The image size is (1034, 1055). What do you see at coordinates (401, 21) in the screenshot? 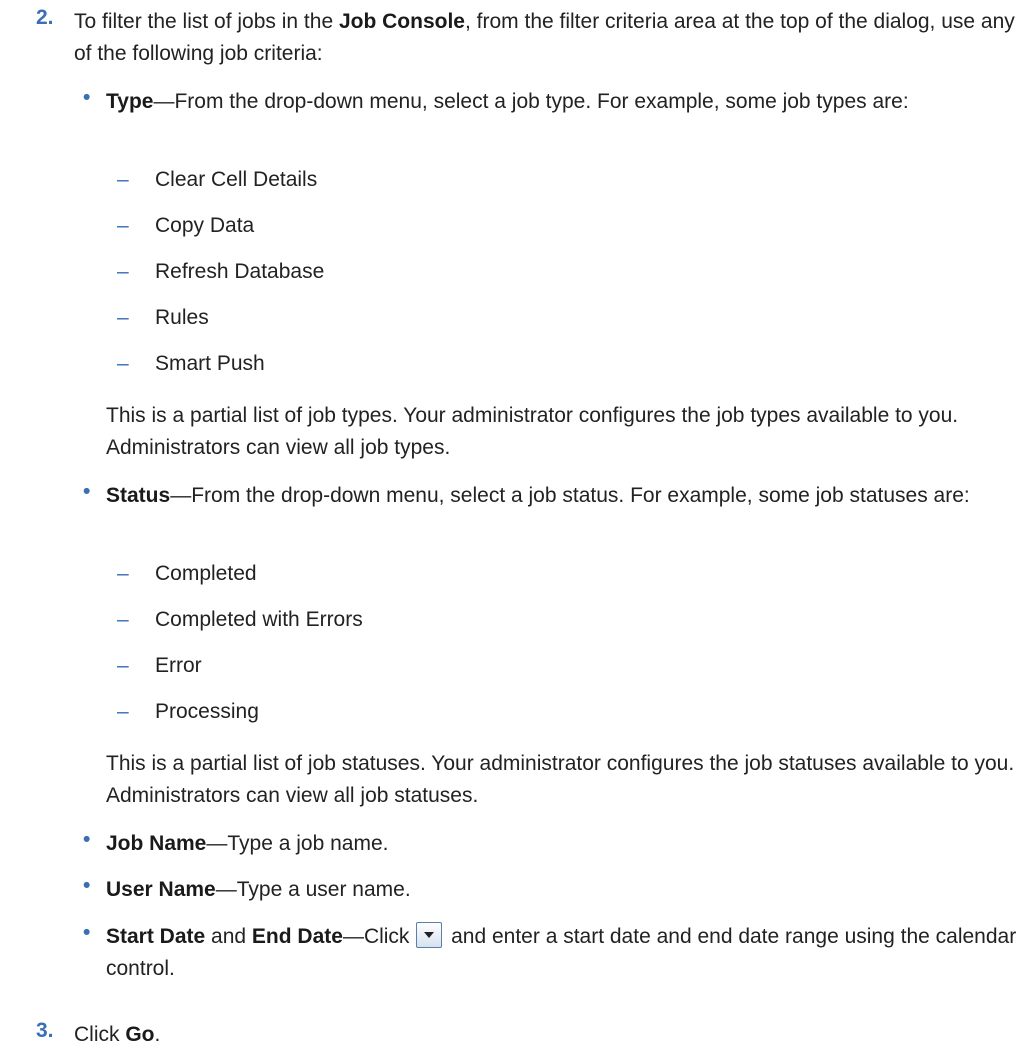
I see `job-console-term: Job Console` at bounding box center [401, 21].